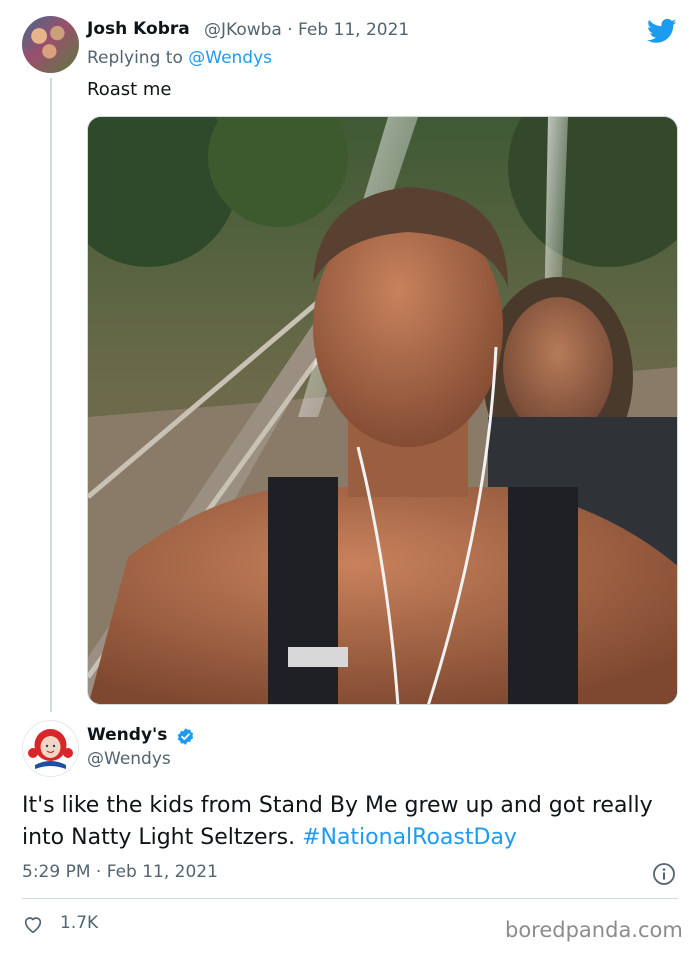 This screenshot has width=700, height=953. What do you see at coordinates (51, 395) in the screenshot?
I see `thread-line` at bounding box center [51, 395].